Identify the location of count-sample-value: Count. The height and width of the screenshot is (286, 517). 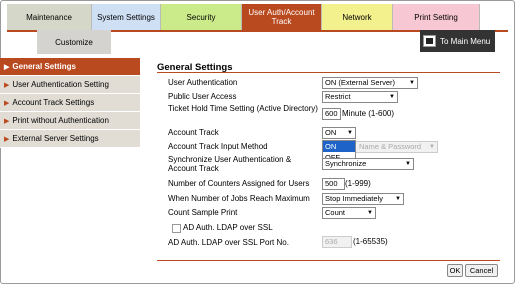
(335, 212).